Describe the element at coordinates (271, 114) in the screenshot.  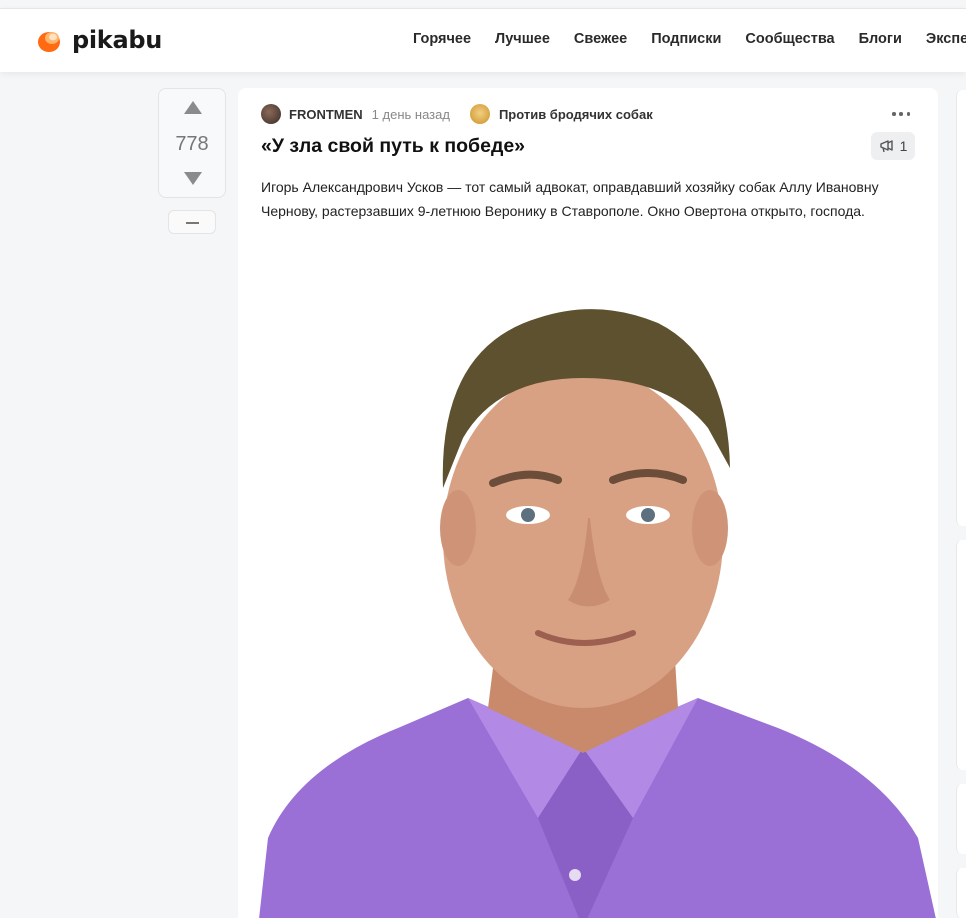
I see `avatar` at that location.